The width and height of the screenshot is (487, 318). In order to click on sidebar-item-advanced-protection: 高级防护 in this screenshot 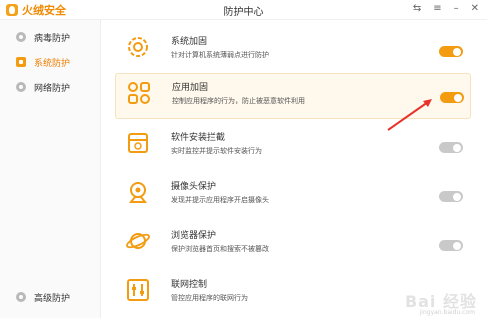, I will do `click(50, 297)`.